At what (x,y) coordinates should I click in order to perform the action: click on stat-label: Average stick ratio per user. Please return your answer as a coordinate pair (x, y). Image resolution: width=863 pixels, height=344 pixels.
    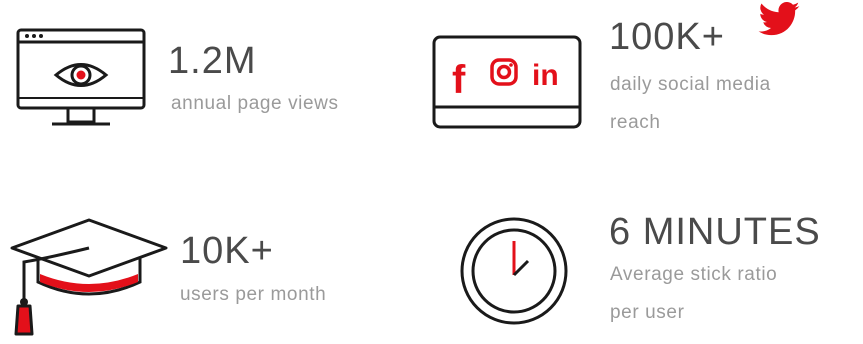
    Looking at the image, I should click on (693, 294).